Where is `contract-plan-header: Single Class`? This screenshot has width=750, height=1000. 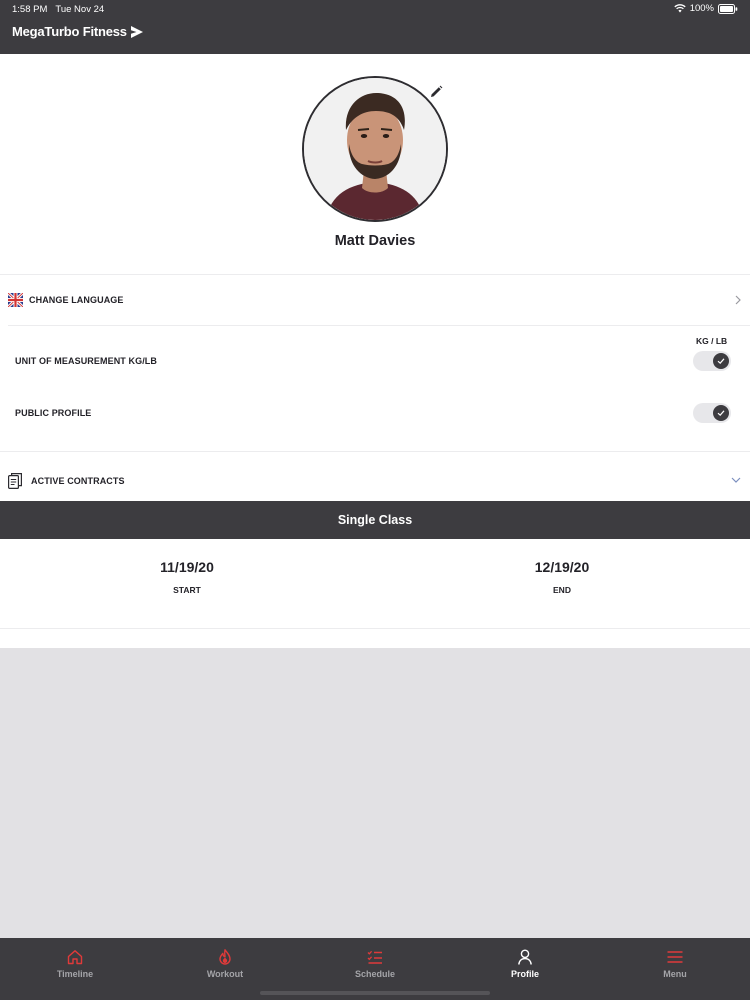
contract-plan-header: Single Class is located at coordinates (375, 520).